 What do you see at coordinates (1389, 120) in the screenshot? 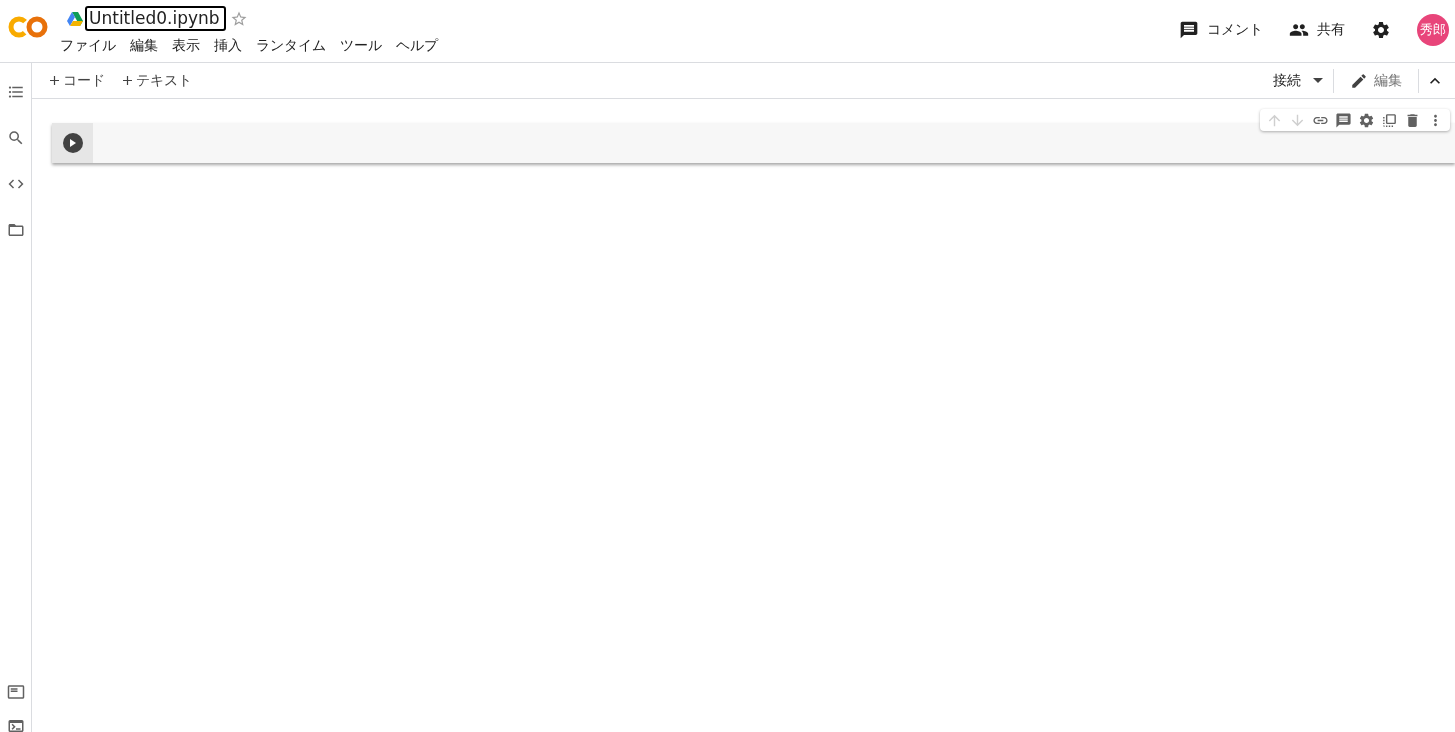
I see `mirror-cell-icon` at bounding box center [1389, 120].